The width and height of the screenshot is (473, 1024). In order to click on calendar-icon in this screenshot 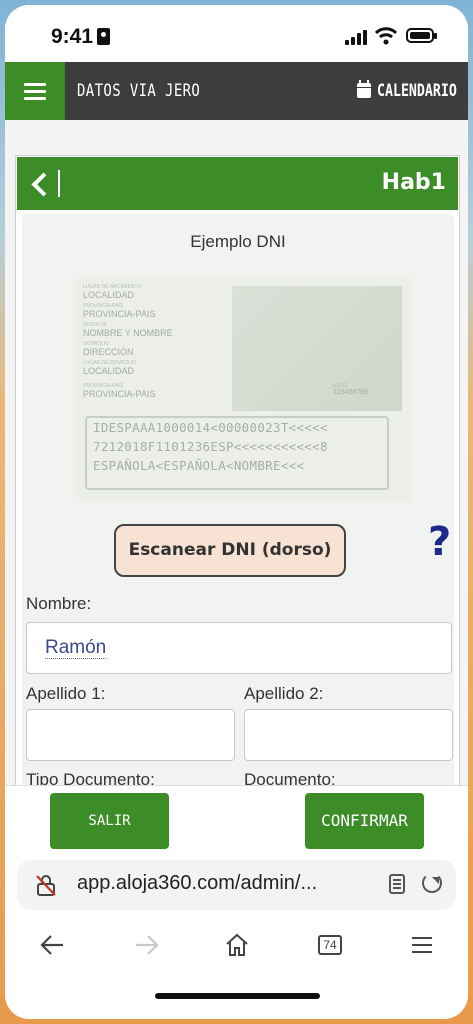, I will do `click(364, 89)`.